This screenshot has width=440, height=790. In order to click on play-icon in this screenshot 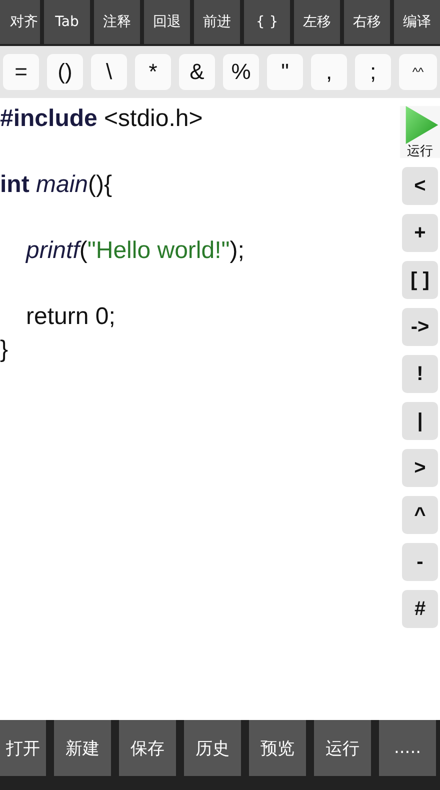, I will do `click(422, 125)`.